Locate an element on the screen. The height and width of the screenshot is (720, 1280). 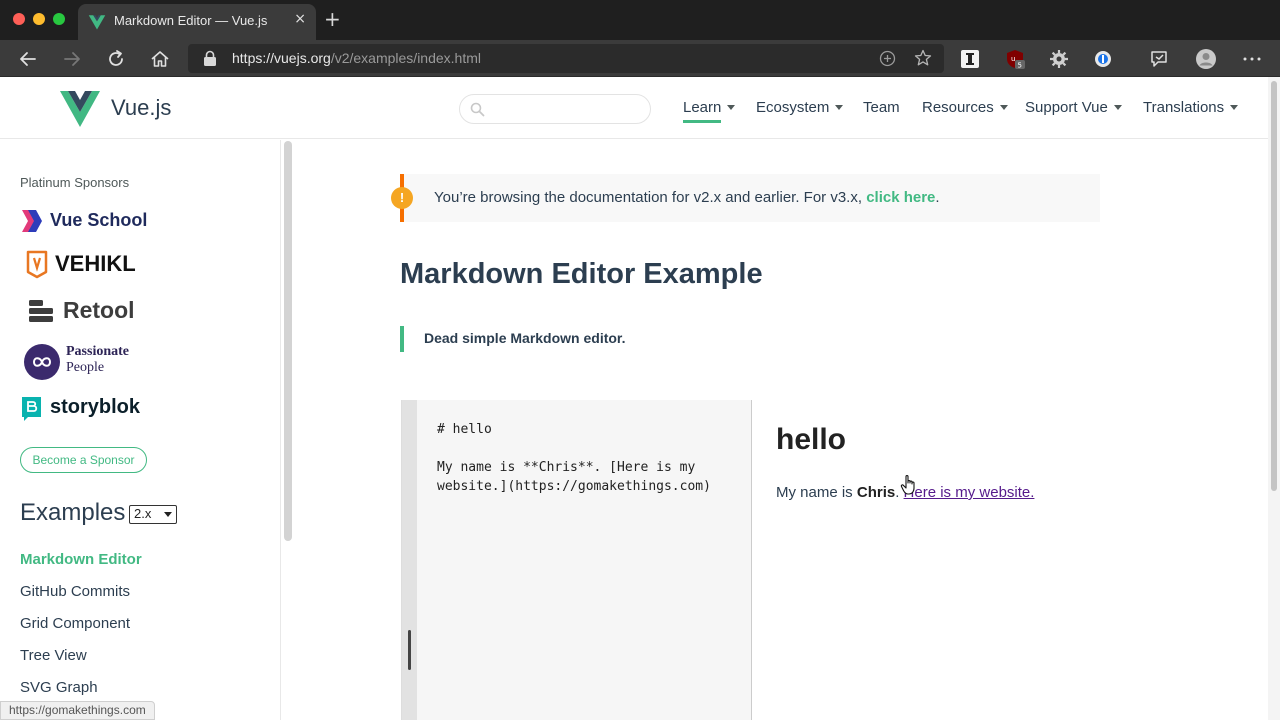
svg-text: u is located at coordinates (1013, 59).